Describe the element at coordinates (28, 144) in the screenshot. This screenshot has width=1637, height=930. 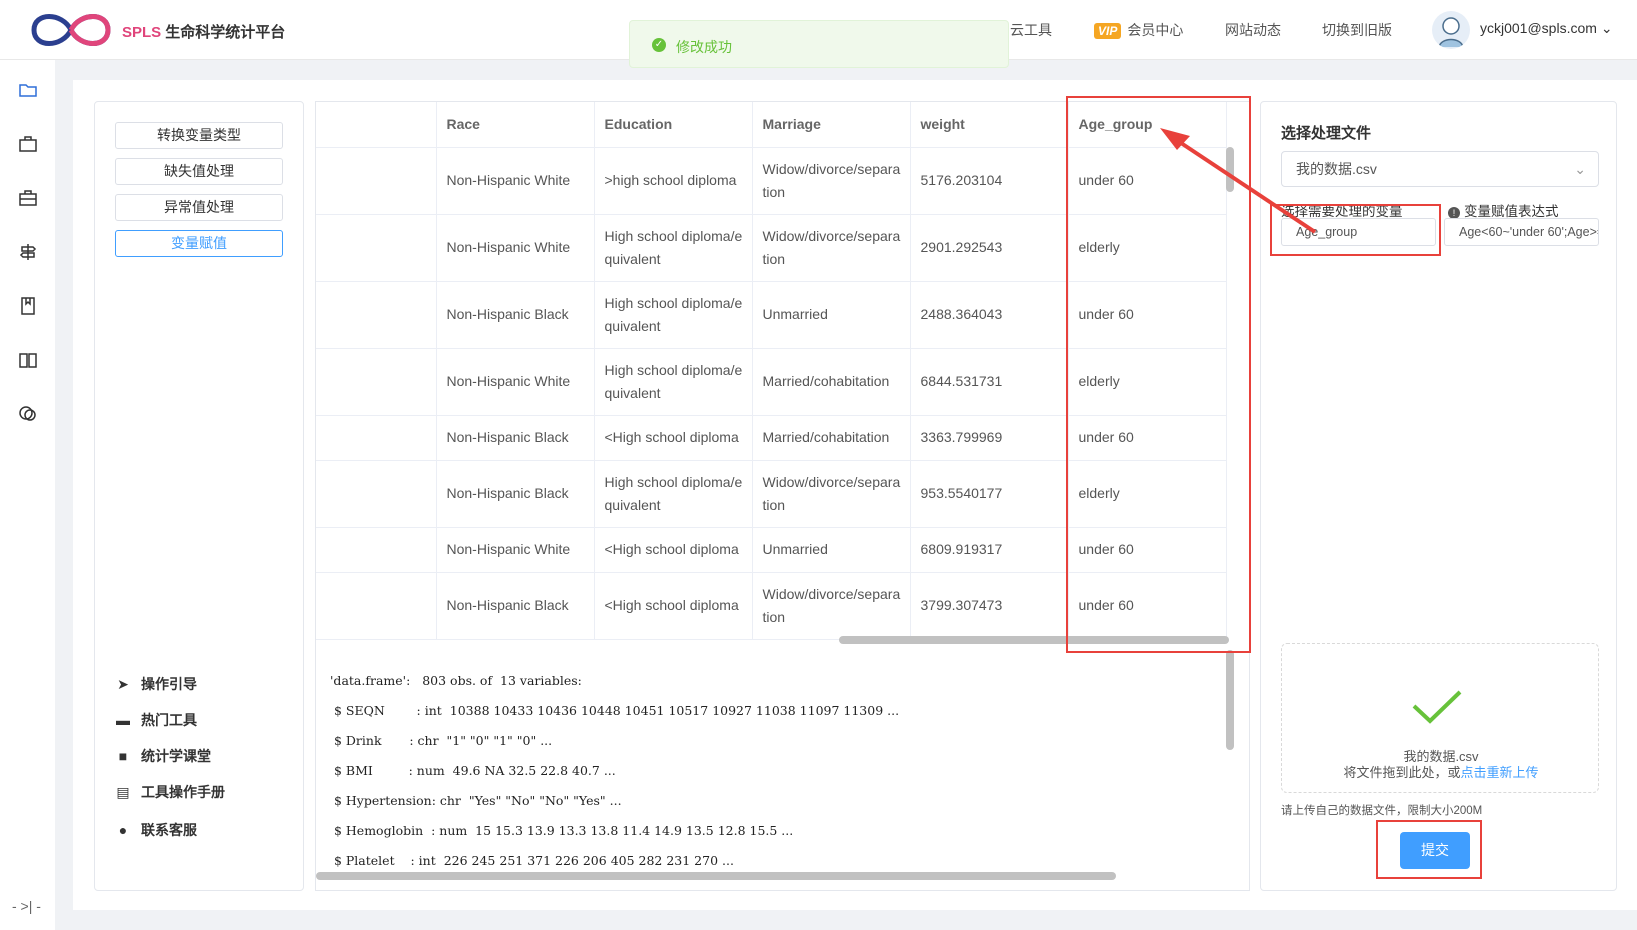
I see `briefcase-icon` at that location.